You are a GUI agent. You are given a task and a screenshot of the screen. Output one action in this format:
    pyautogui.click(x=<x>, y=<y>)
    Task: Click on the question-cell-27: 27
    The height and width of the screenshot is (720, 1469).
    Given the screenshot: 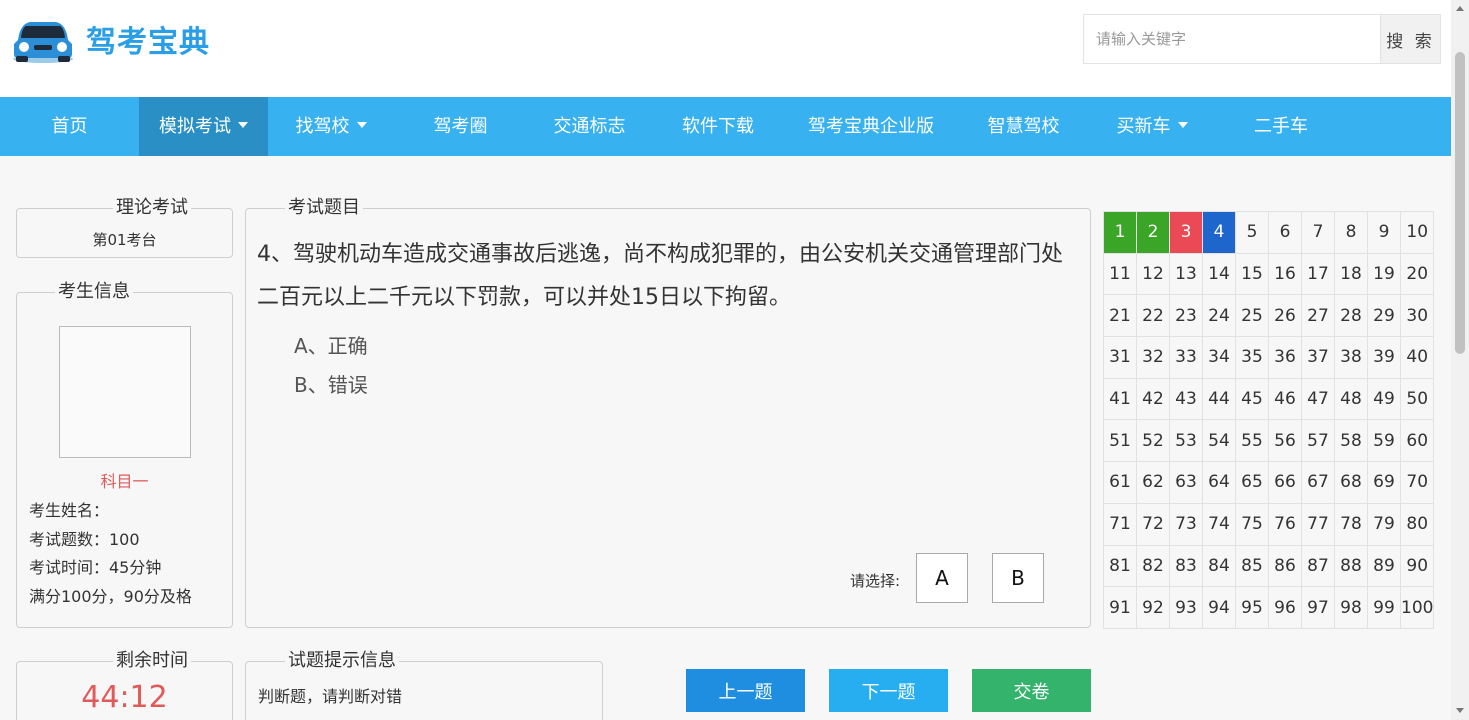 What is the action you would take?
    pyautogui.click(x=1318, y=316)
    